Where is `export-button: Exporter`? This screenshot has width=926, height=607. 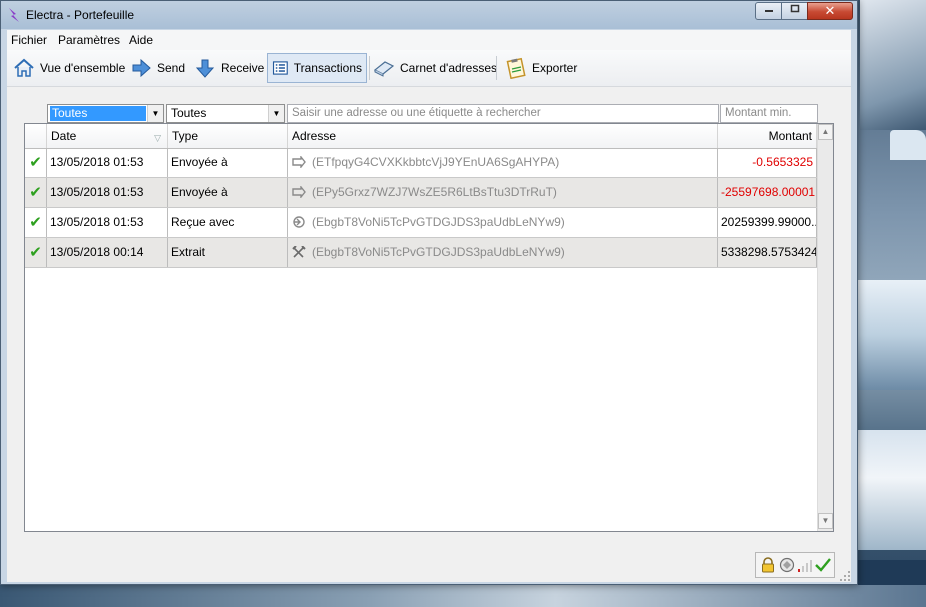
export-button: Exporter is located at coordinates (541, 68).